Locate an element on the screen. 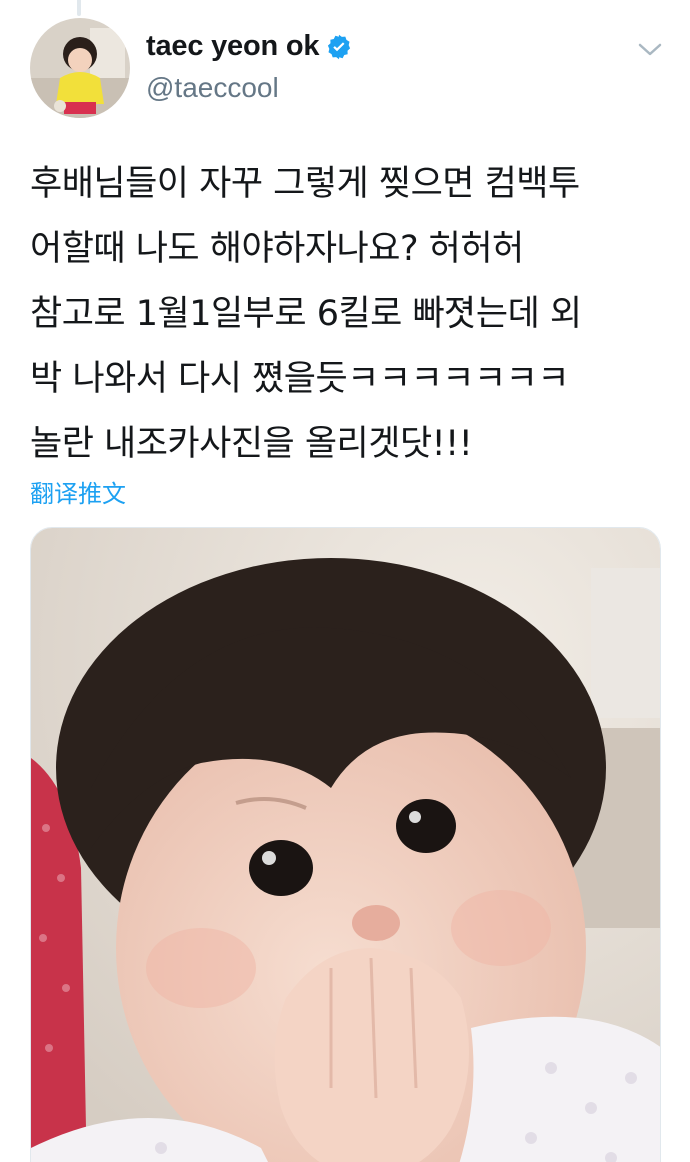 This screenshot has height=1162, width=690. tweet-text-line: 참고로 1월1일부로 6킬로 빠졋는데 외 is located at coordinates (306, 314).